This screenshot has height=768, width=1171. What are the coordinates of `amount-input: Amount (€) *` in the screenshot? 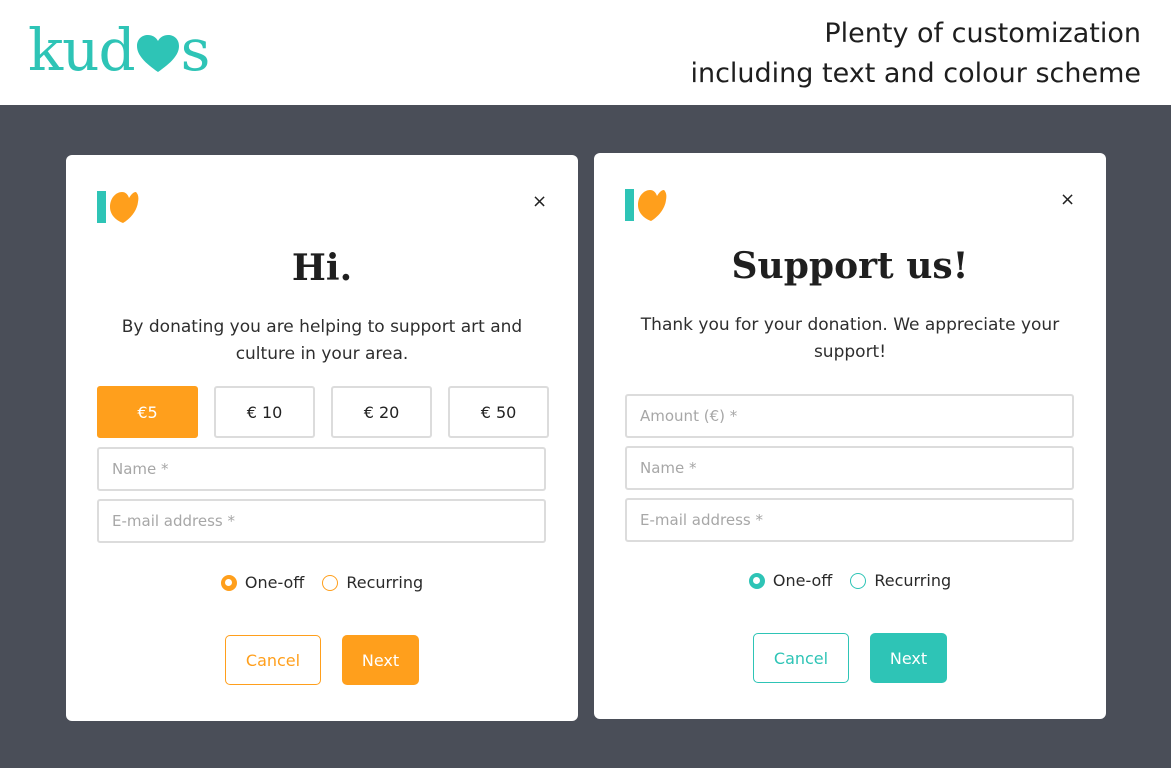 It's located at (849, 416).